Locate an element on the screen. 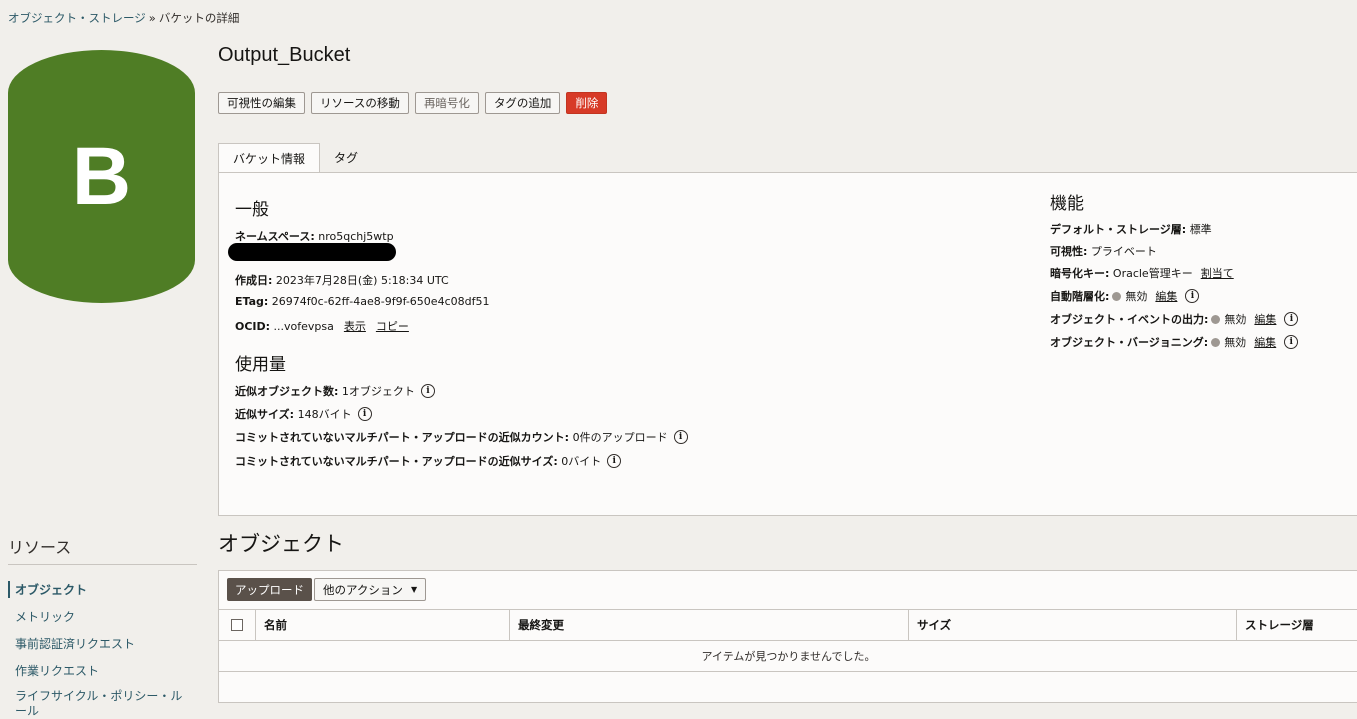 Image resolution: width=1357 pixels, height=719 pixels. select-all-cell is located at coordinates (237, 625).